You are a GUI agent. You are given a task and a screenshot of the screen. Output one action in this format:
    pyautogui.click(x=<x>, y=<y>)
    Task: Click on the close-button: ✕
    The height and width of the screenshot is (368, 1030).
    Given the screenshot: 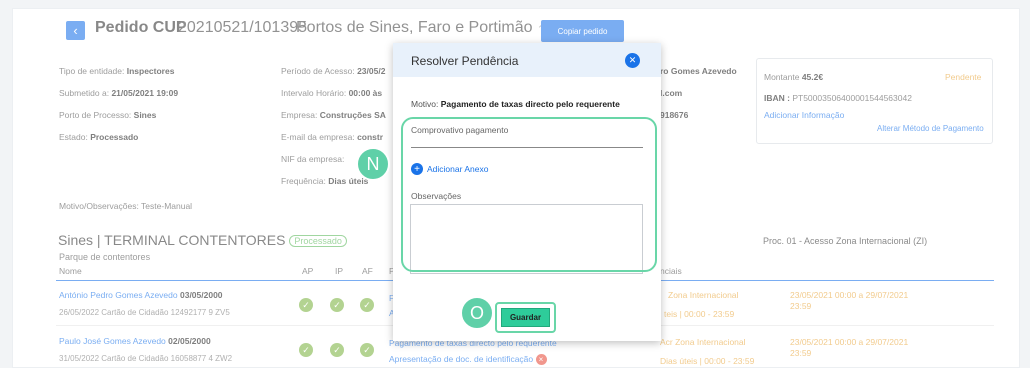 What is the action you would take?
    pyautogui.click(x=632, y=60)
    